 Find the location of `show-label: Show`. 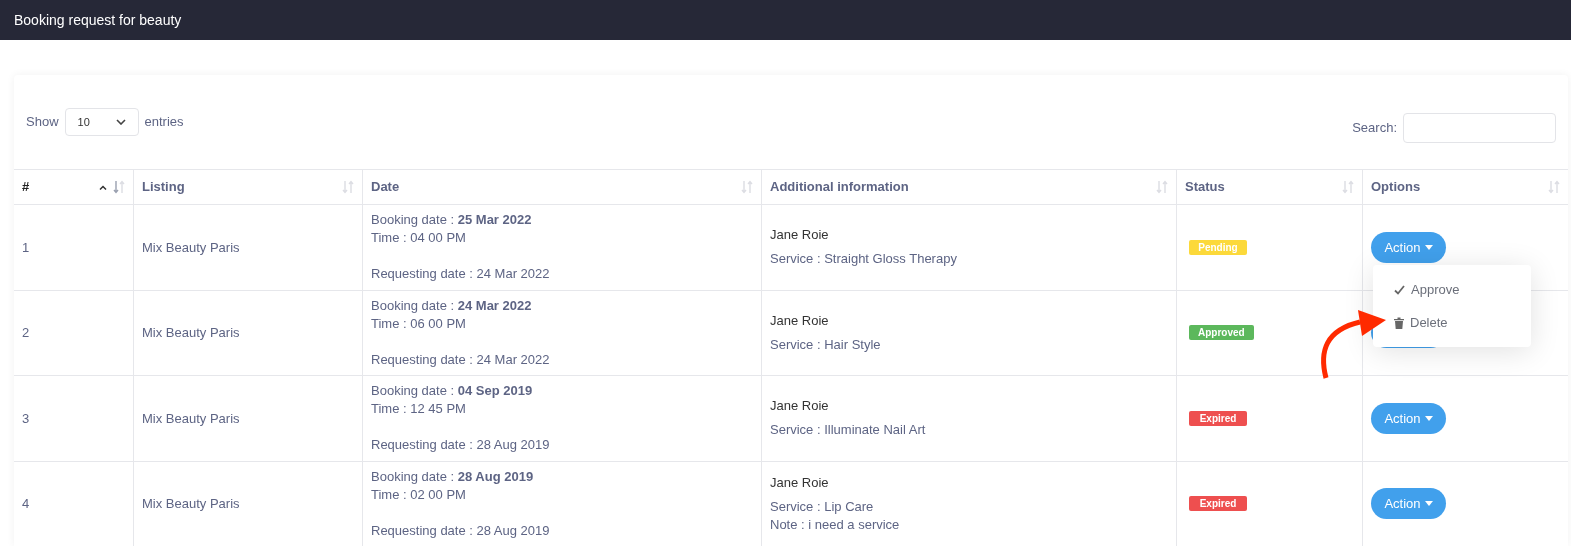

show-label: Show is located at coordinates (42, 122).